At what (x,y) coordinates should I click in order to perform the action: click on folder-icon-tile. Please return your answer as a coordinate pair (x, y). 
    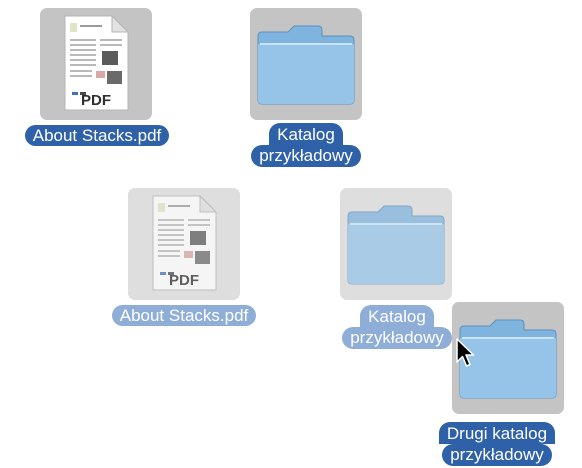
    Looking at the image, I should click on (306, 64).